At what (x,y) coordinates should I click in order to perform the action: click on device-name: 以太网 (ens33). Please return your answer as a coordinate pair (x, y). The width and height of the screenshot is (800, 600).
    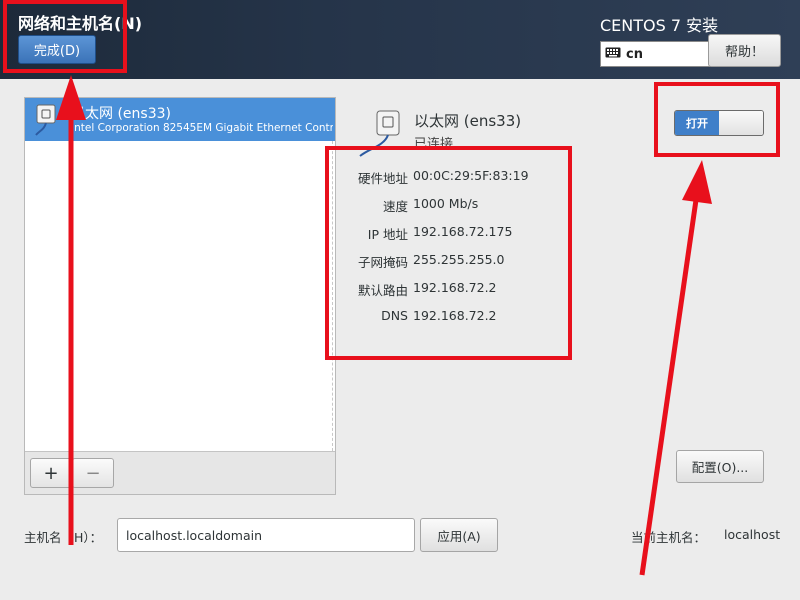
    Looking at the image, I should click on (121, 114).